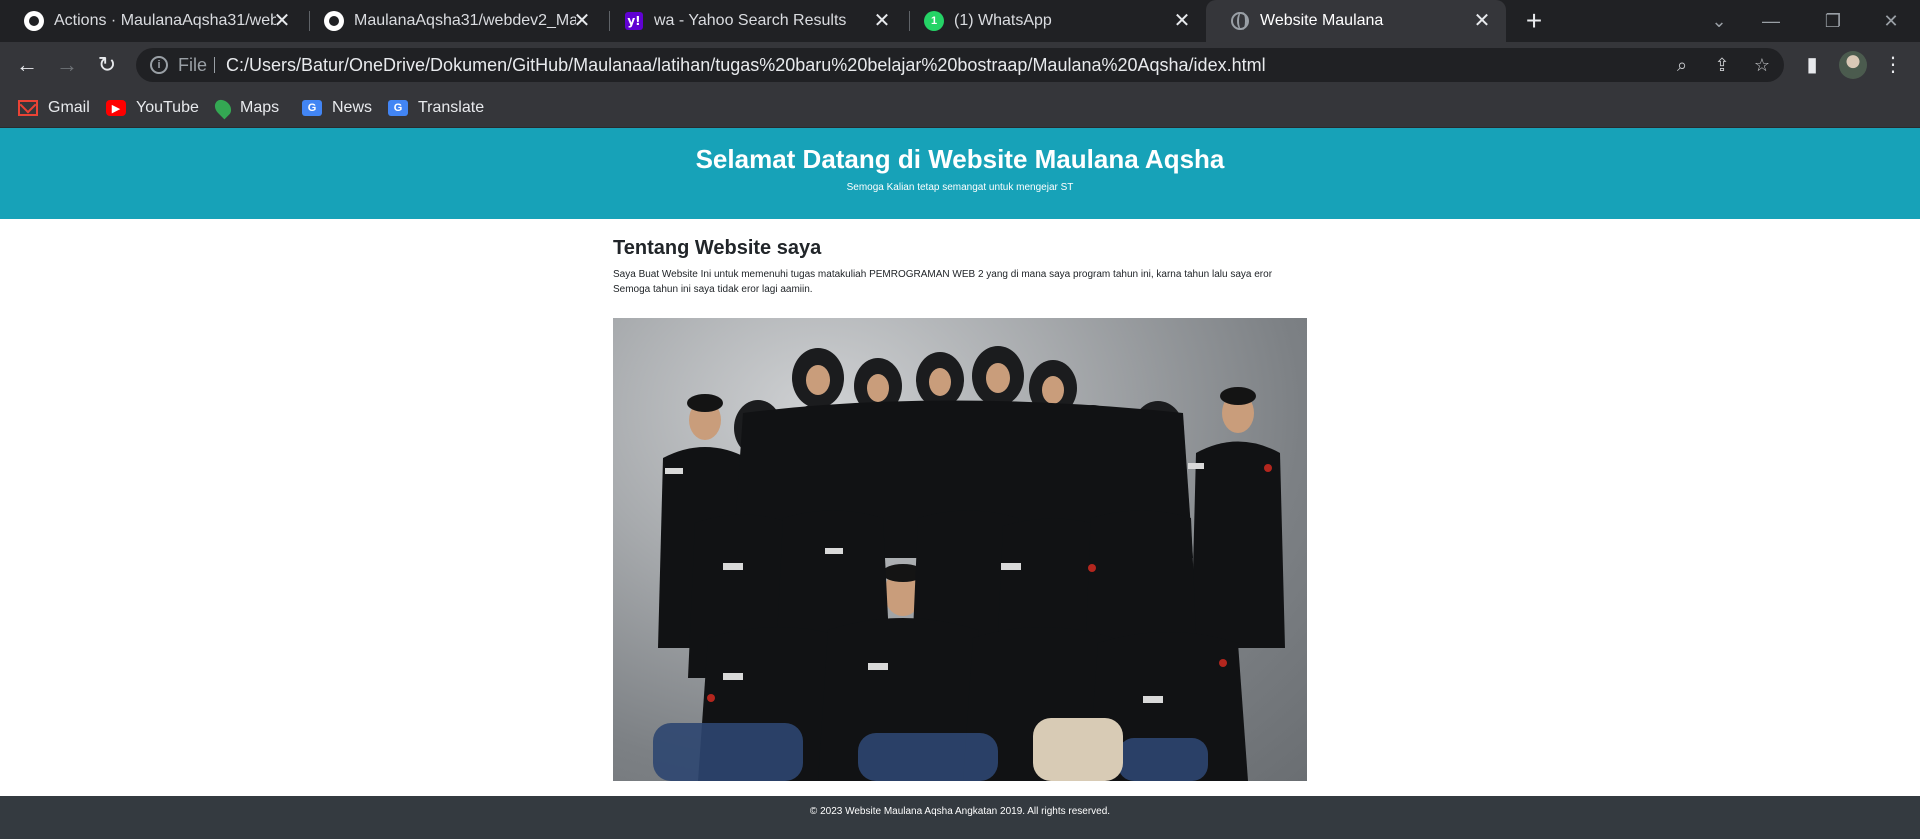 The height and width of the screenshot is (839, 1920). I want to click on whatsapp-icon: 1, so click(934, 21).